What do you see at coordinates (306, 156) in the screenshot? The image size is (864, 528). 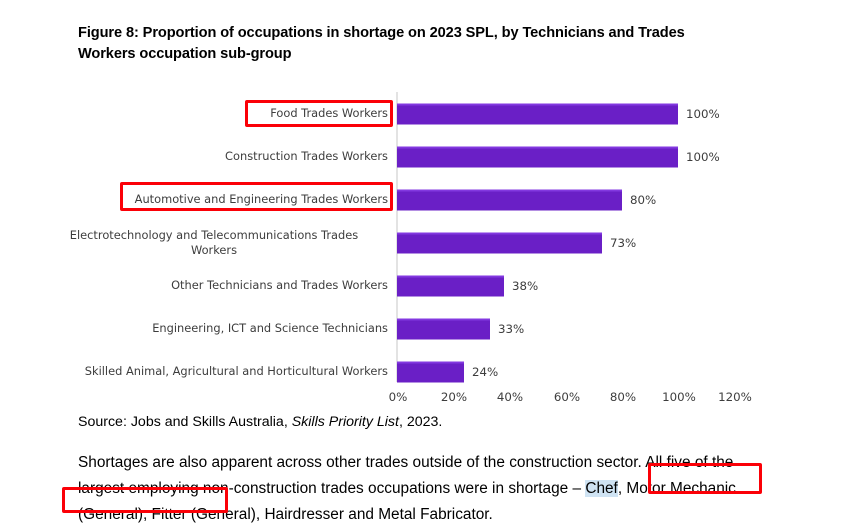 I see `category-label-construction-trades-workers: Construction Trades Workers` at bounding box center [306, 156].